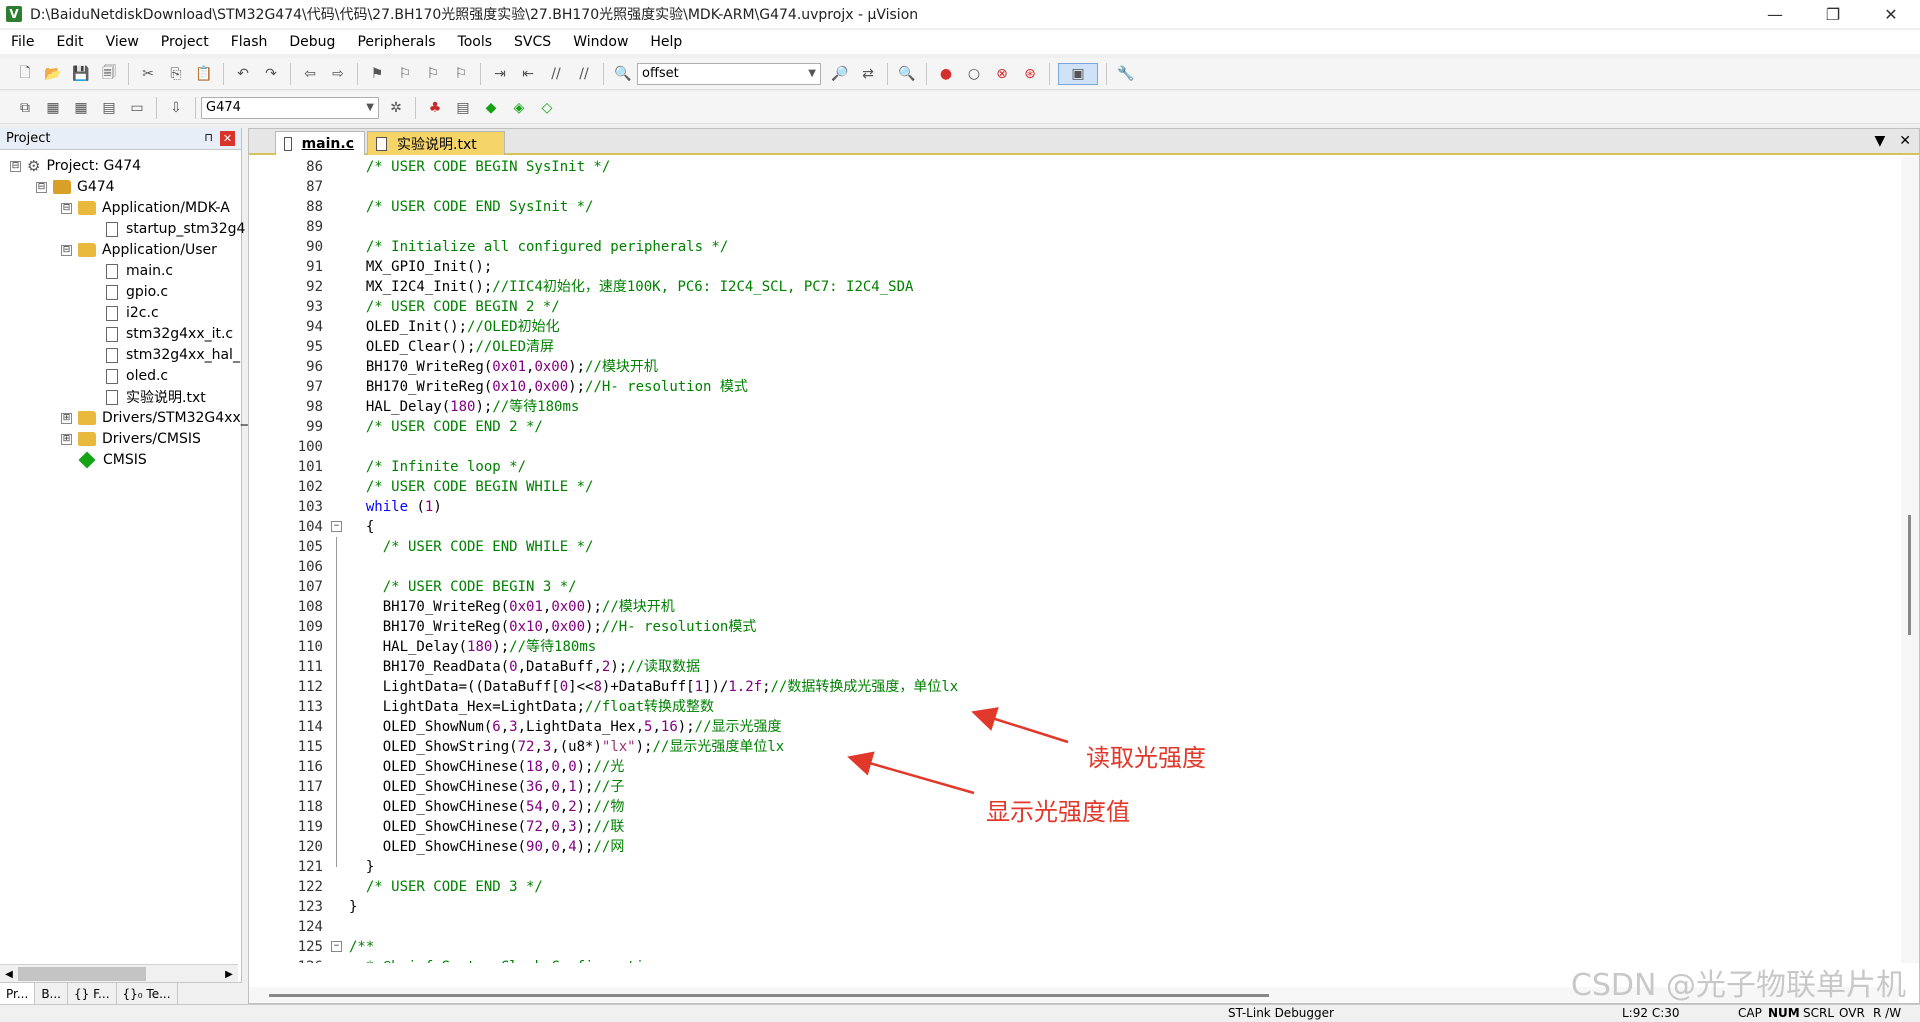  What do you see at coordinates (666, 42) in the screenshot?
I see `menu-help: Help` at bounding box center [666, 42].